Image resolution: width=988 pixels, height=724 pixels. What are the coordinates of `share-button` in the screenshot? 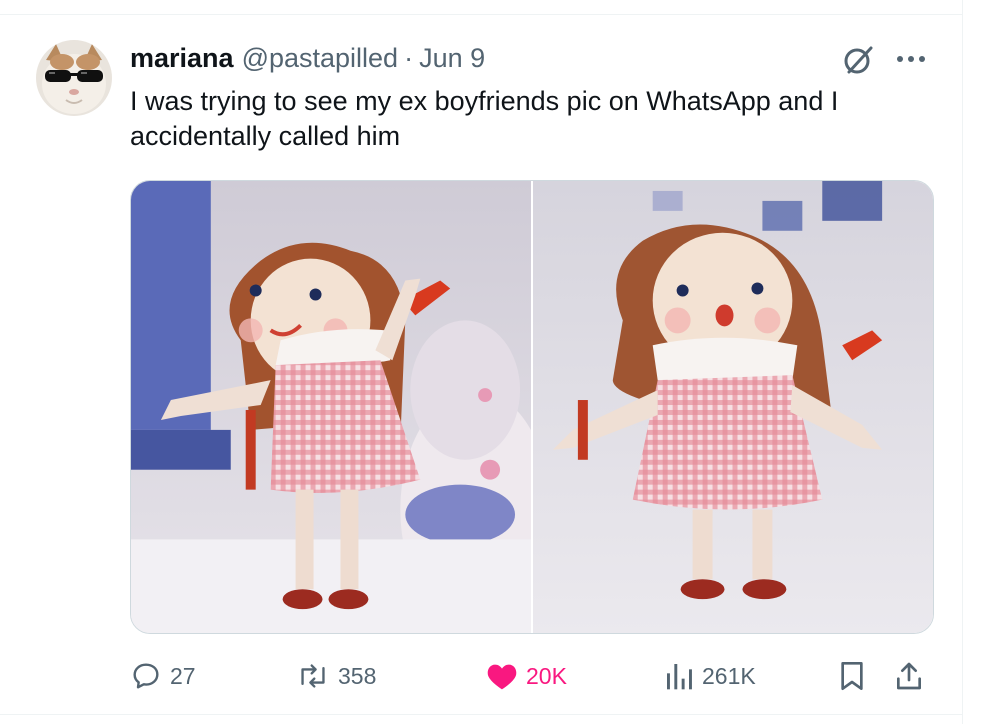 It's located at (909, 676).